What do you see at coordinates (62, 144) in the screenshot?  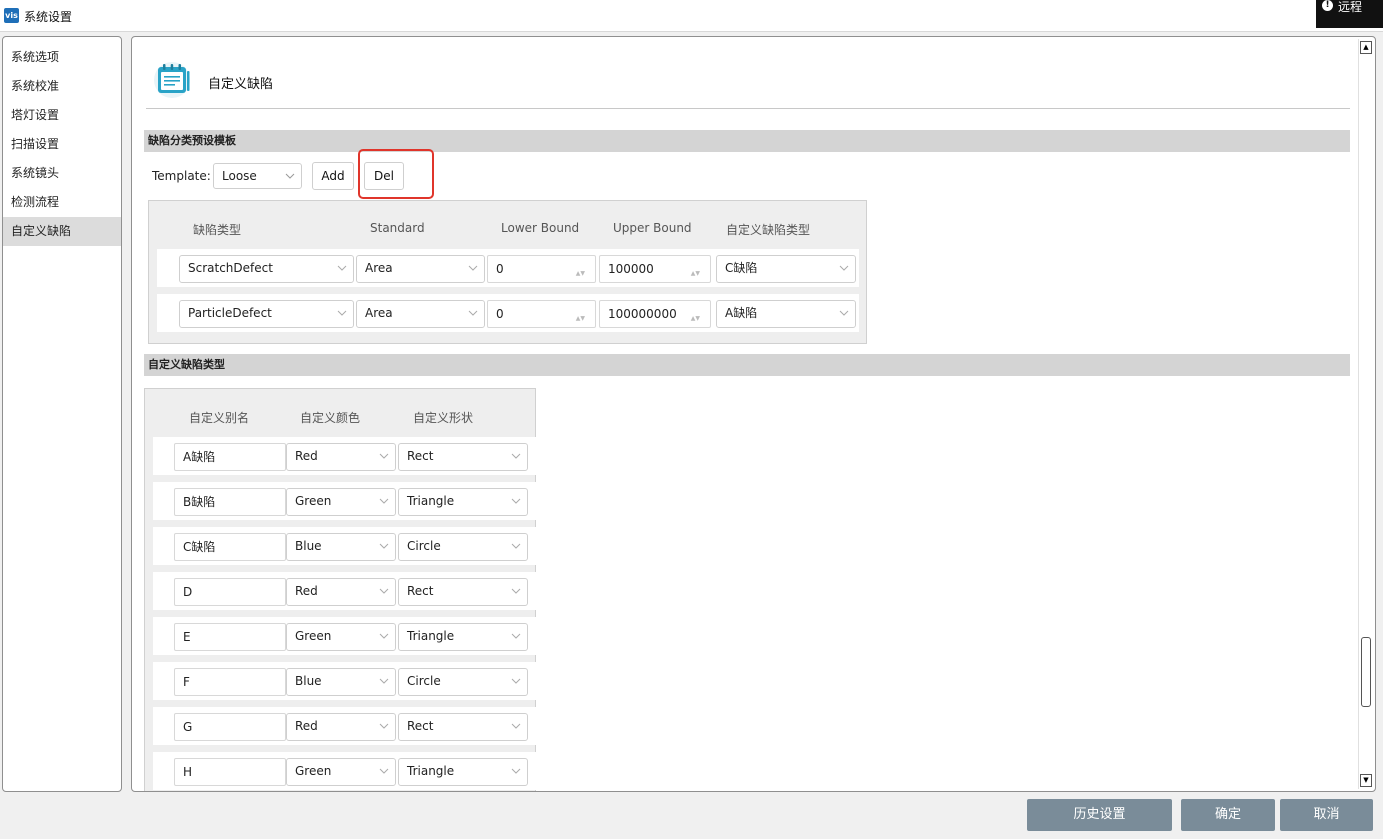 I see `sidebar-item: 扫描设置` at bounding box center [62, 144].